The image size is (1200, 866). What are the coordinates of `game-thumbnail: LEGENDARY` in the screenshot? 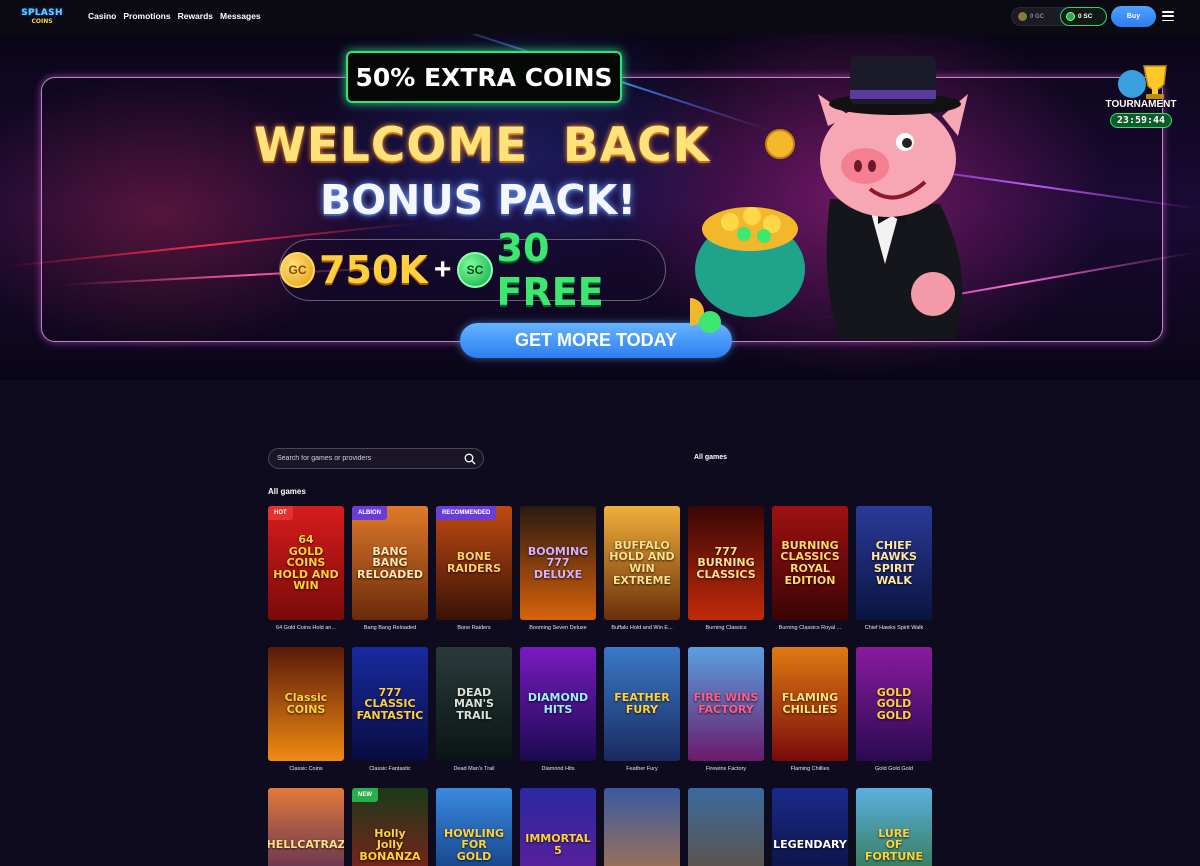 It's located at (810, 827).